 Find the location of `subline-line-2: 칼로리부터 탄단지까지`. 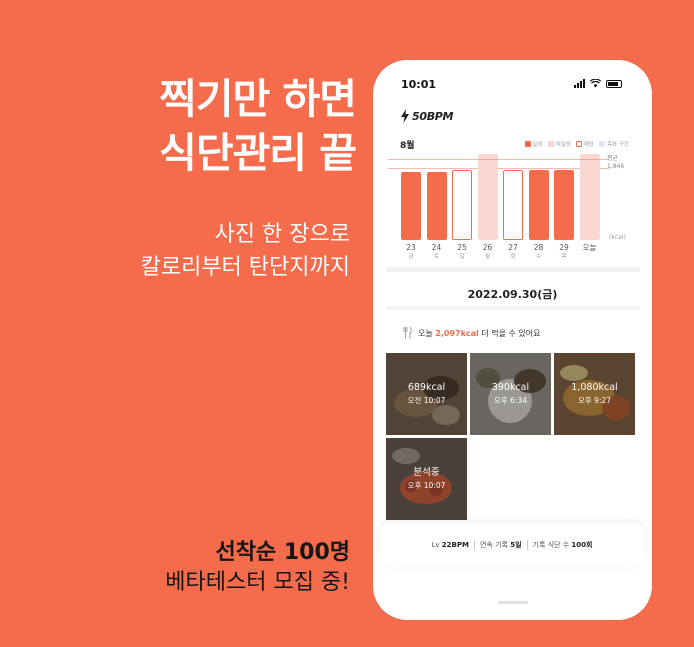

subline-line-2: 칼로리부터 탄단지까지 is located at coordinates (245, 267).